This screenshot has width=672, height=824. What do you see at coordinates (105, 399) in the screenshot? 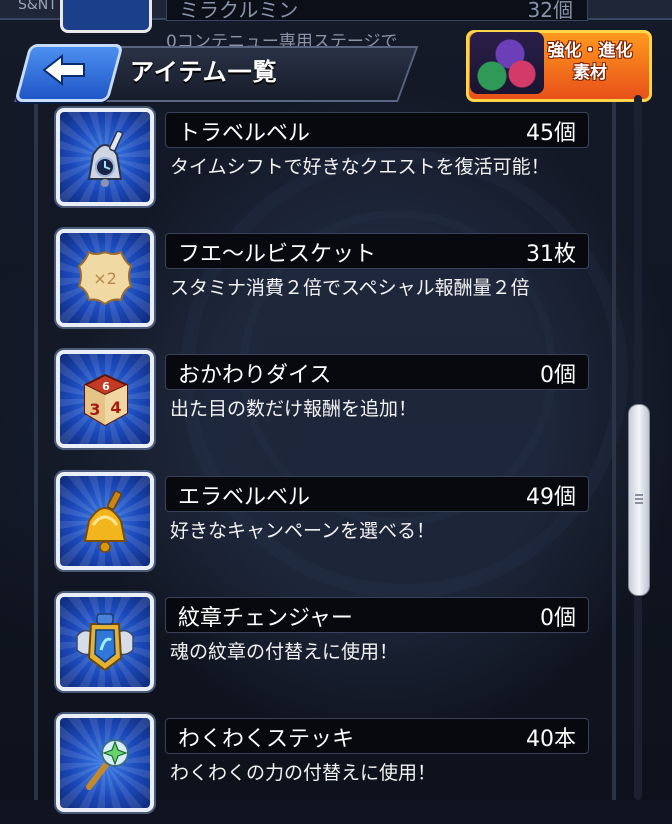
I see `dice-icon: 3 4 6` at bounding box center [105, 399].